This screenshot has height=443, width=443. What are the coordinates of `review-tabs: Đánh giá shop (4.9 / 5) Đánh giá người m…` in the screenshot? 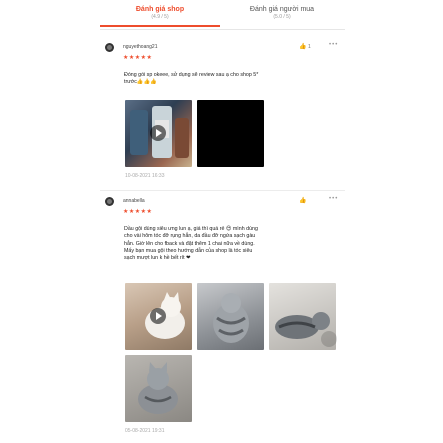 It's located at (222, 16).